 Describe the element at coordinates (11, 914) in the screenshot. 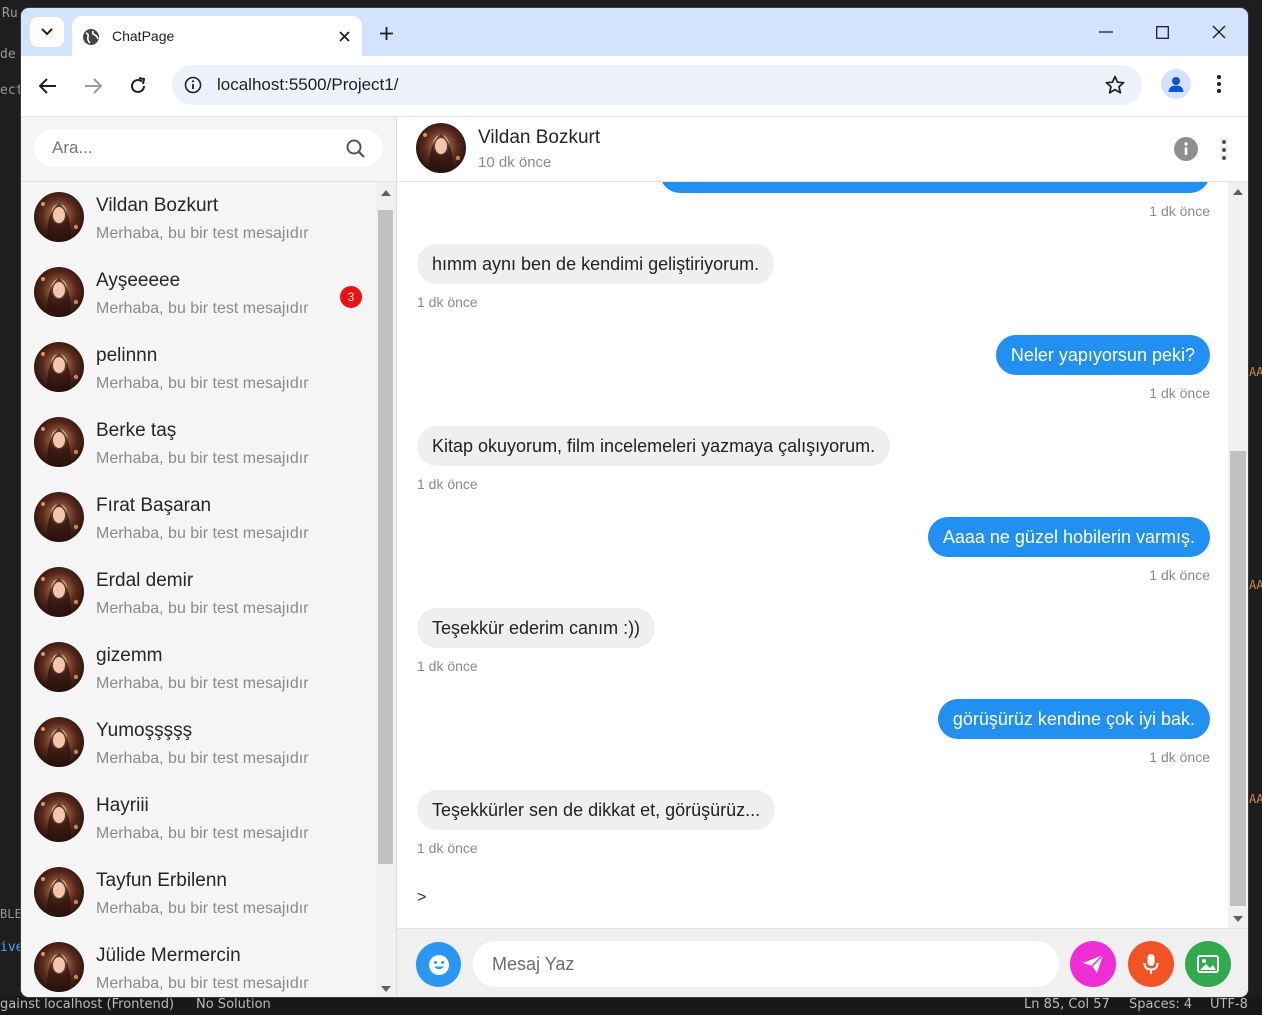

I see `bg-editor-text-4: BLE` at that location.